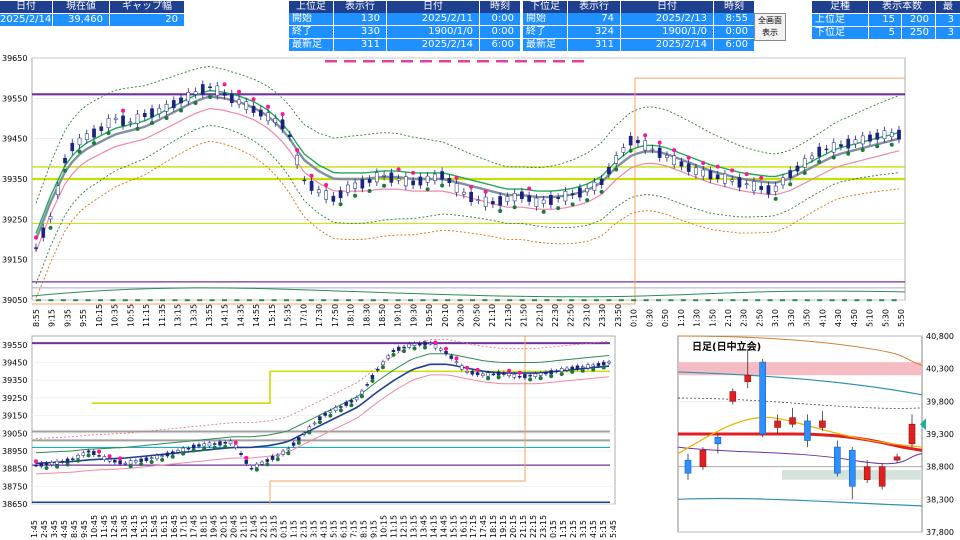  What do you see at coordinates (403, 526) in the screenshot?
I see `x-tick-label: 12:15` at bounding box center [403, 526].